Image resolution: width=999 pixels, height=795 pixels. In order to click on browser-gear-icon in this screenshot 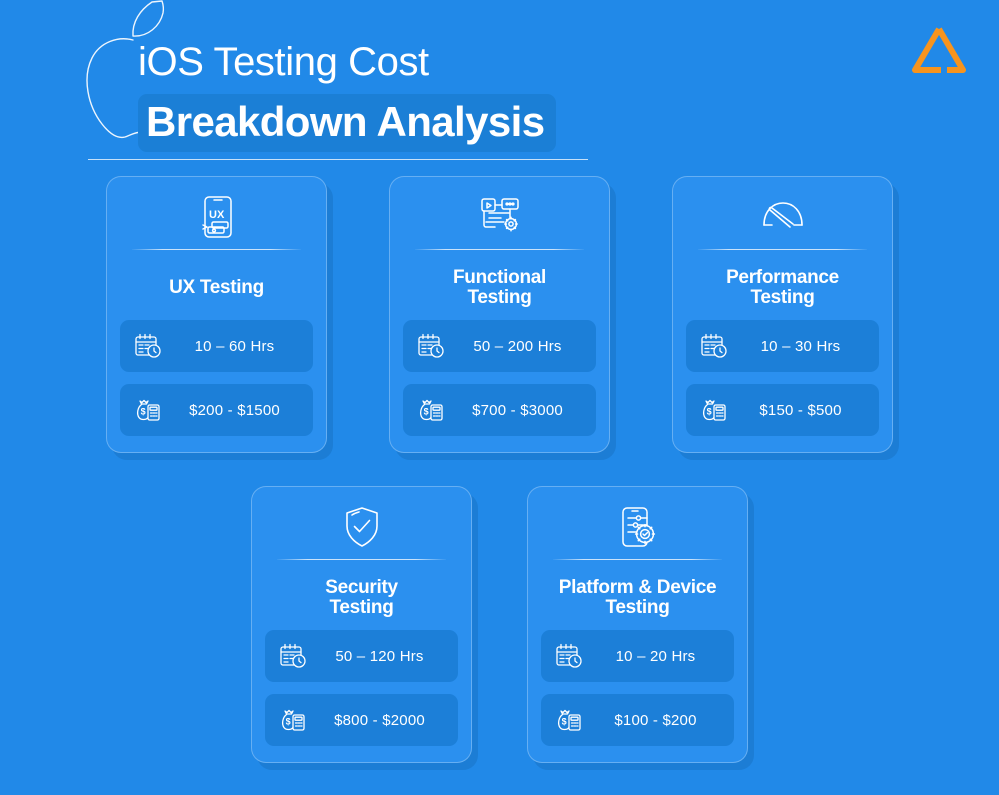, I will do `click(499, 217)`.